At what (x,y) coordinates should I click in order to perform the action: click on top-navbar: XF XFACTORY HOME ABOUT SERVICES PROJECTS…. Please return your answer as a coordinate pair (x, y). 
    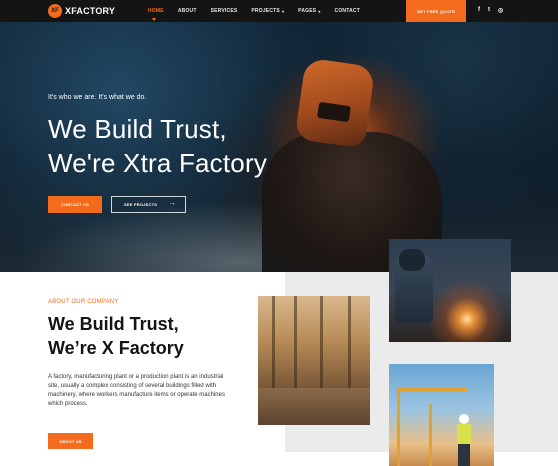
    Looking at the image, I should click on (279, 11).